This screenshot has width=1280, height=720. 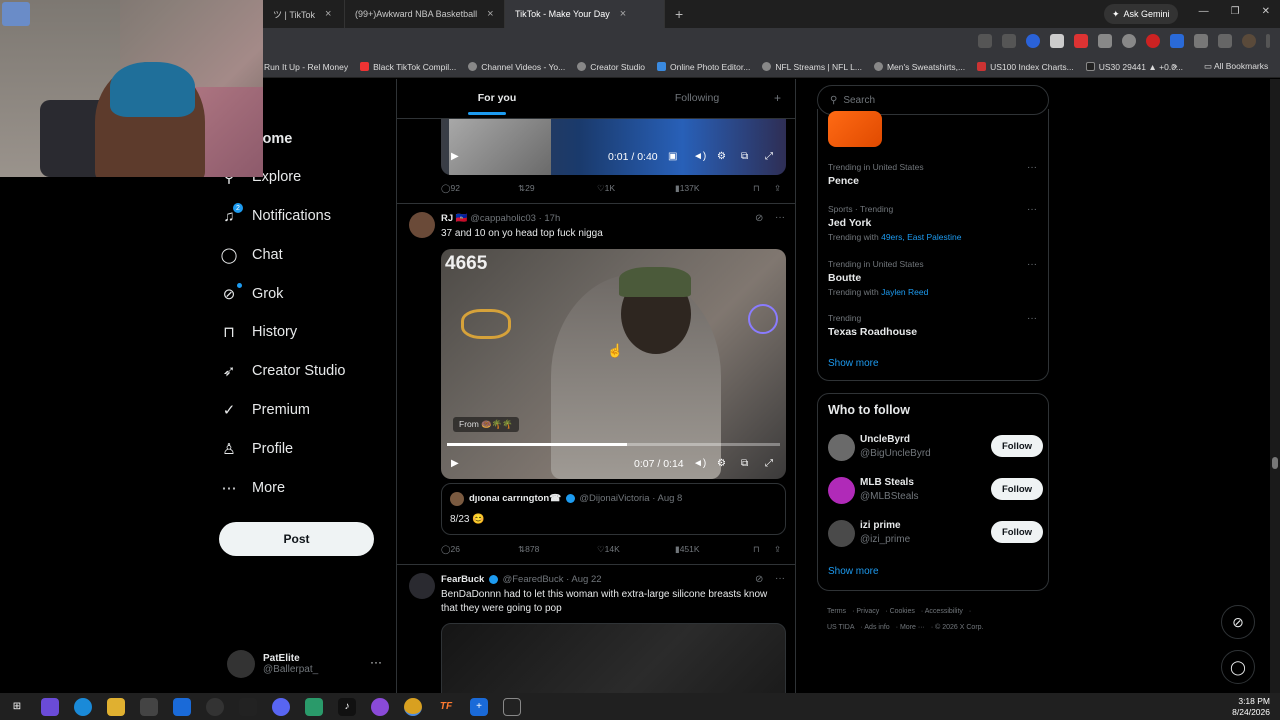 What do you see at coordinates (283, 371) in the screenshot?
I see `nav-creator-studio: ➶ Creator Studio` at bounding box center [283, 371].